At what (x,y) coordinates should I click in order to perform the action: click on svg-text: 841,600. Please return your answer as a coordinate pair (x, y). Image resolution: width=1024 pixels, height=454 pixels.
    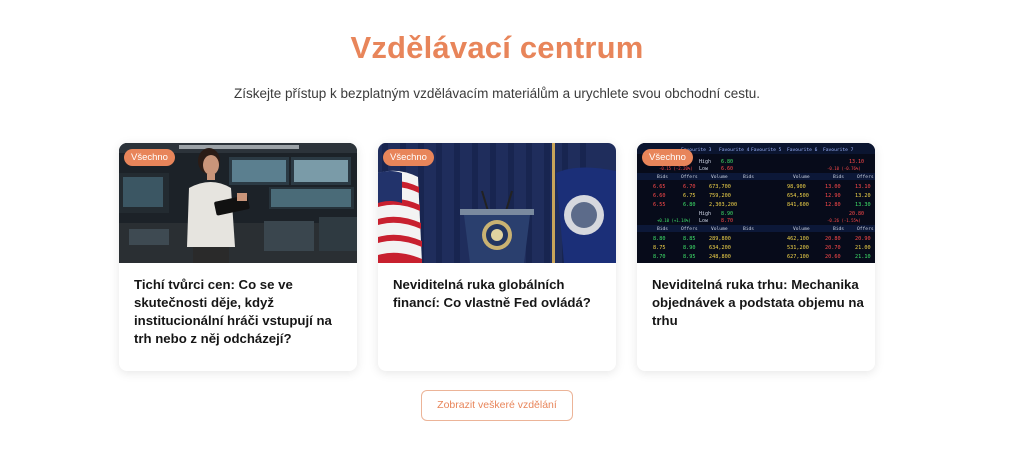
    Looking at the image, I should click on (798, 205).